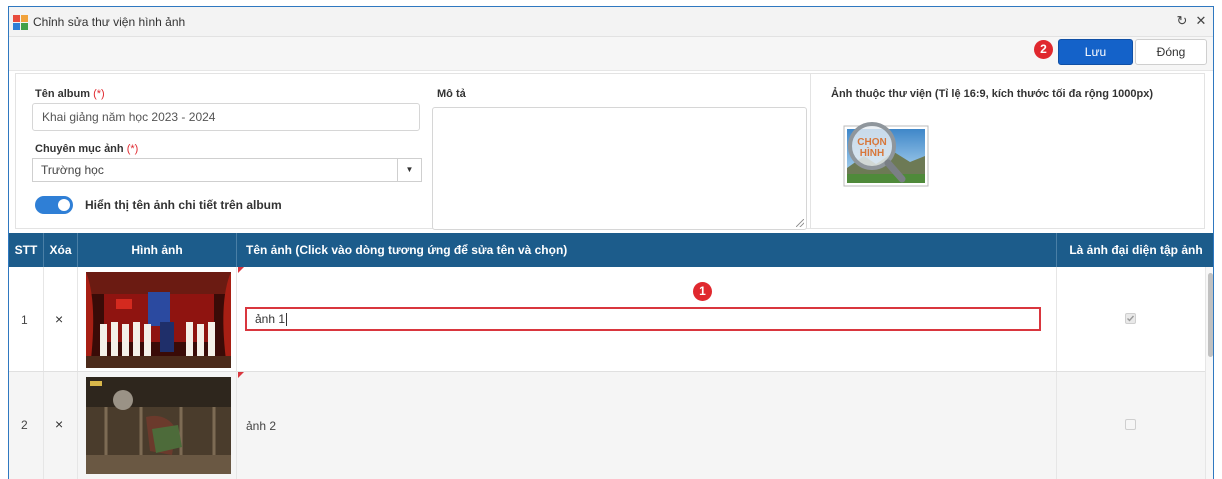 Image resolution: width=1222 pixels, height=479 pixels. Describe the element at coordinates (24, 320) in the screenshot. I see `row-number: 1` at that location.